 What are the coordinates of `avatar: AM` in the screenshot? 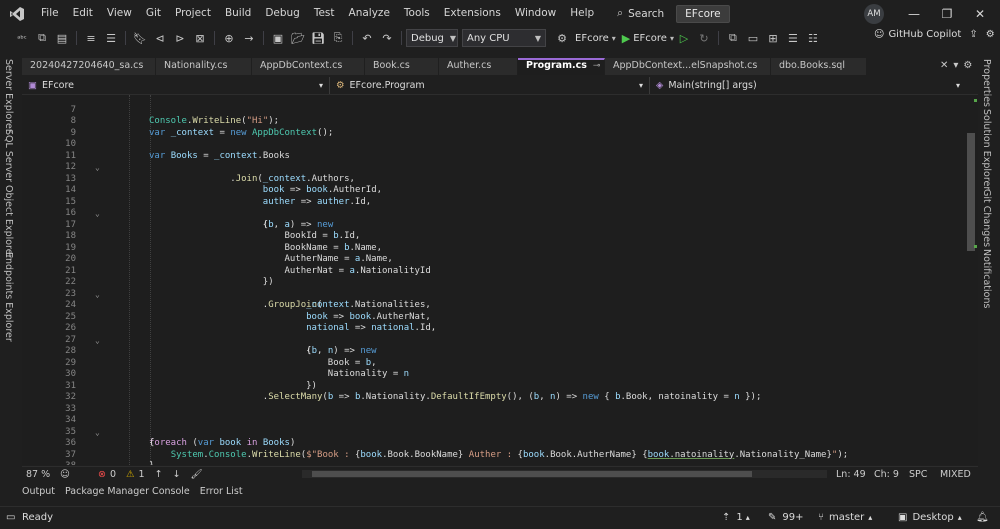 It's located at (874, 14).